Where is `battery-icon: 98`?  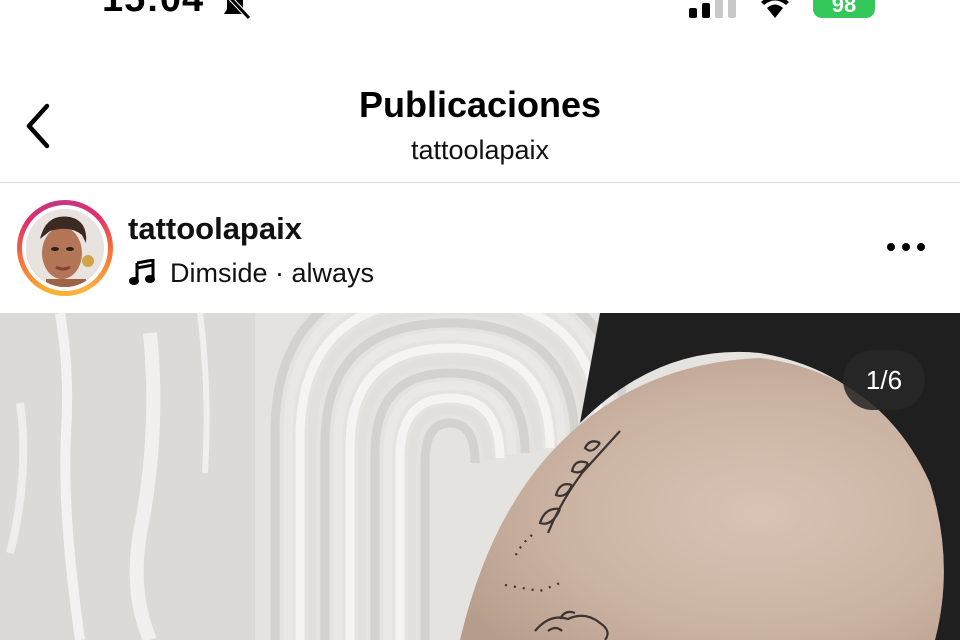 battery-icon: 98 is located at coordinates (844, 9).